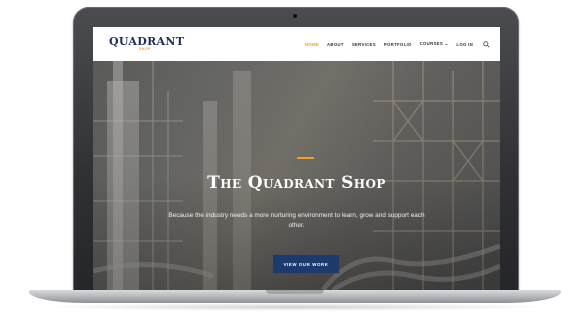  Describe the element at coordinates (434, 44) in the screenshot. I see `nav-item-courses: COURSES ⌄` at that location.